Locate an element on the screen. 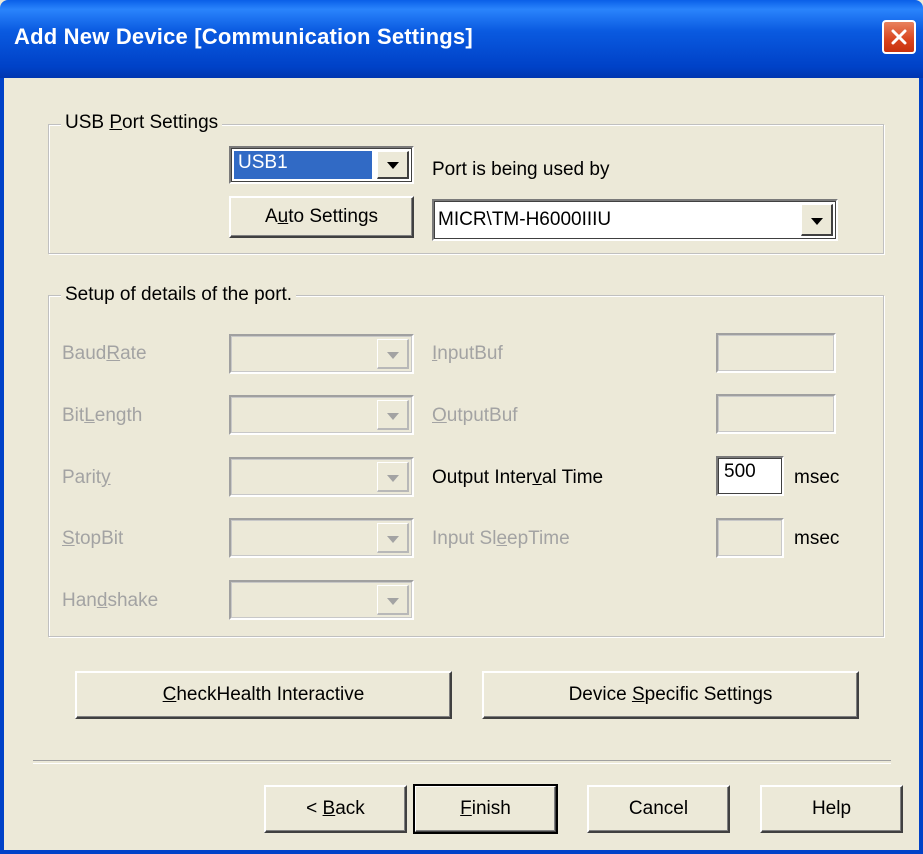 The height and width of the screenshot is (854, 923). close-icon is located at coordinates (899, 37).